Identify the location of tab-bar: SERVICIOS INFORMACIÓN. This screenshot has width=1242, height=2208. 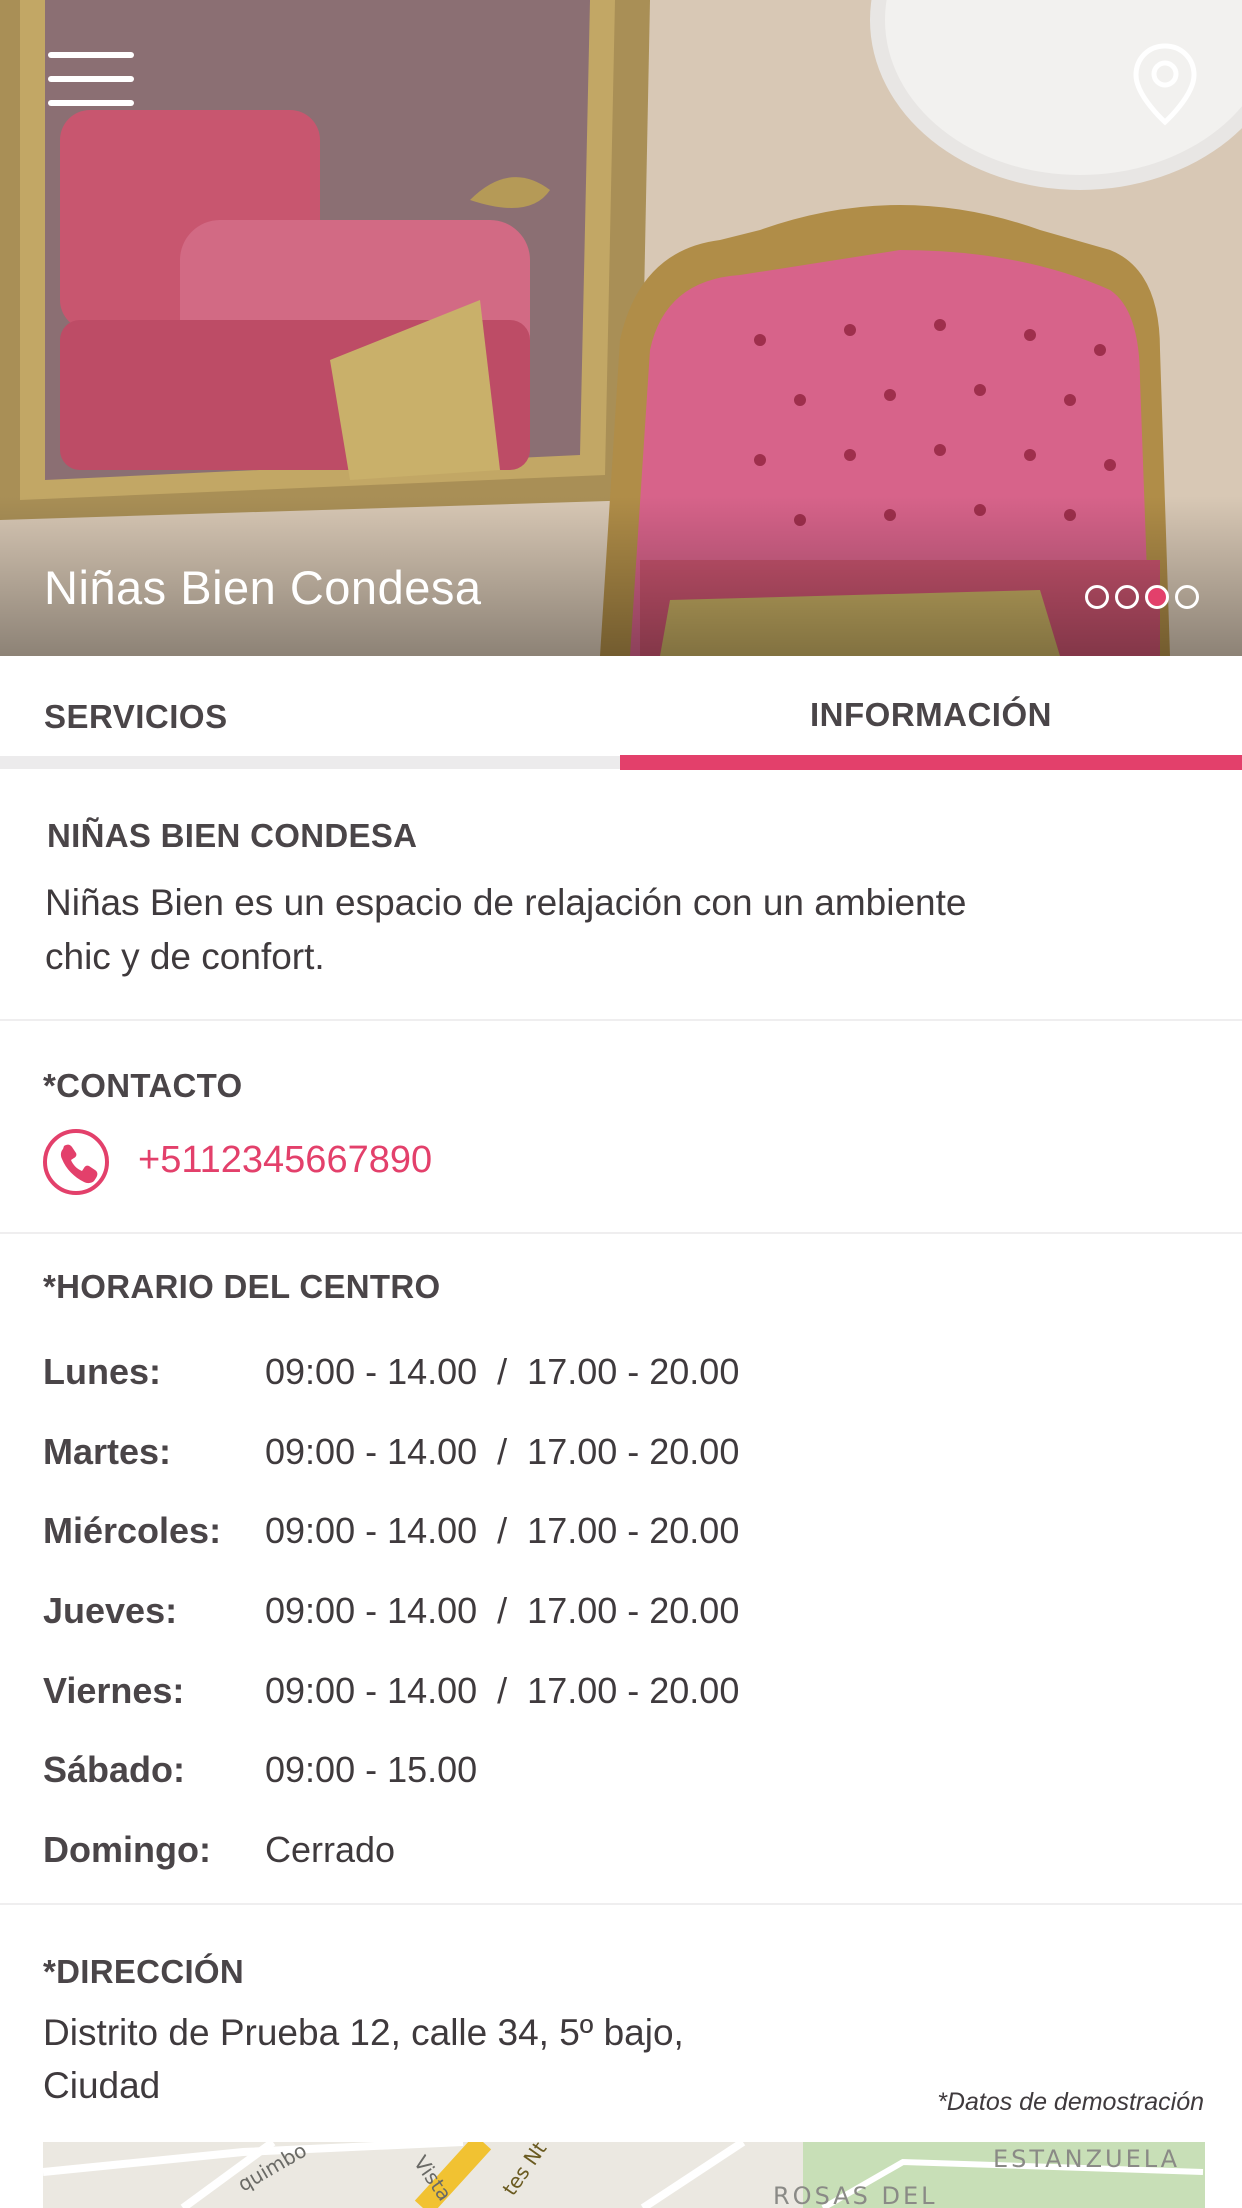
(621, 713).